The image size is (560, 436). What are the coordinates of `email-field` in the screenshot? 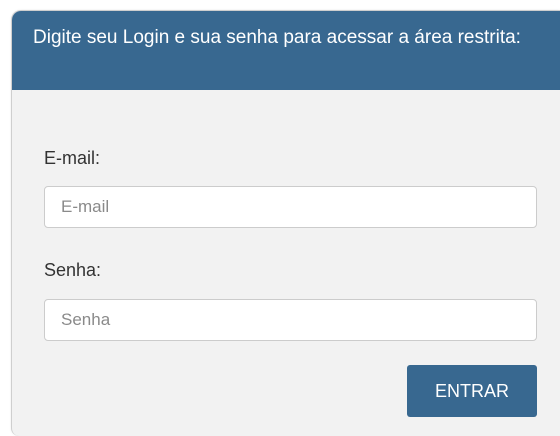 It's located at (290, 207).